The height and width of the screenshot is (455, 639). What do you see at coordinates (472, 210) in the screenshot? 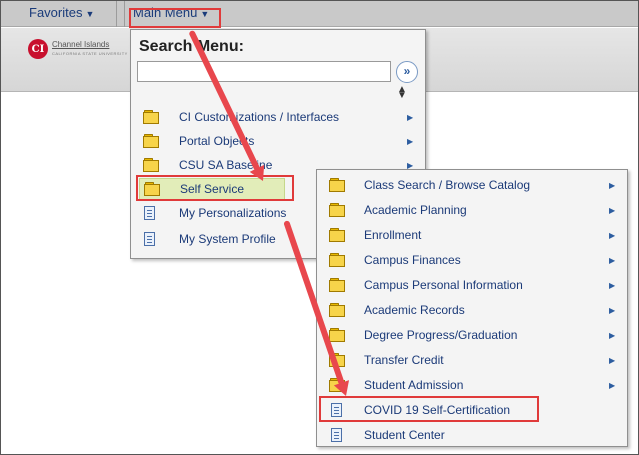
I see `submenu-item-academic-planning: Academic Planning ▶` at bounding box center [472, 210].